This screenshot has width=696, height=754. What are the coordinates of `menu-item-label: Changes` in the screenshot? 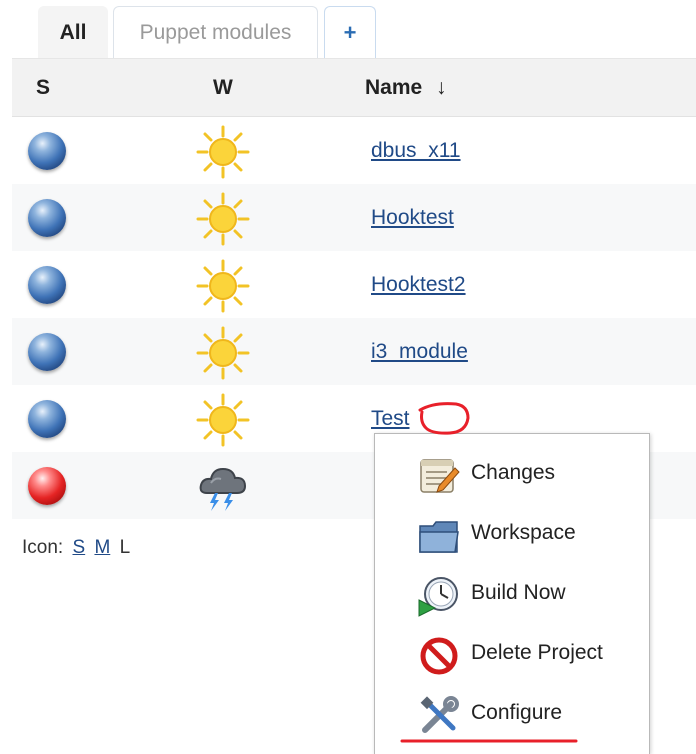 It's located at (513, 472).